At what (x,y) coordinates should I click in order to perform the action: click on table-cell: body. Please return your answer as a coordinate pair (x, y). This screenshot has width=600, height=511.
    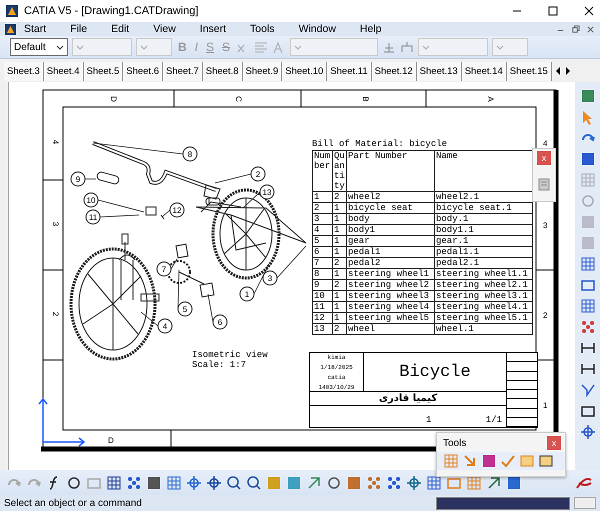
    Looking at the image, I should click on (390, 219).